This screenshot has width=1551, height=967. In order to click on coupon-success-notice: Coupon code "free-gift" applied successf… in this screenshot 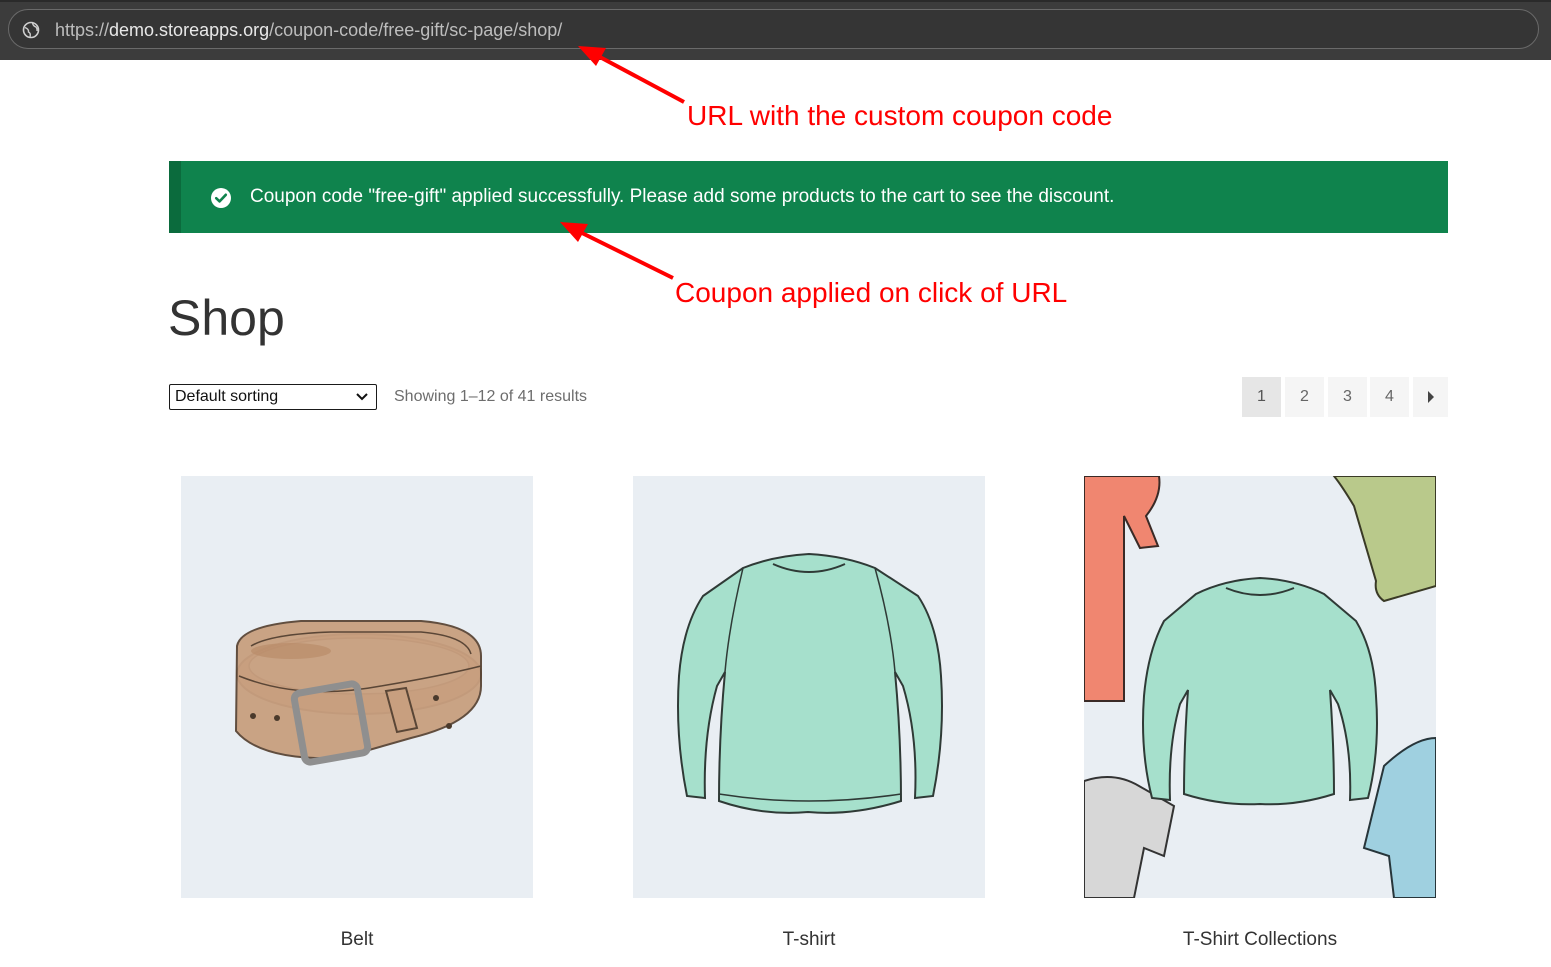, I will do `click(808, 197)`.